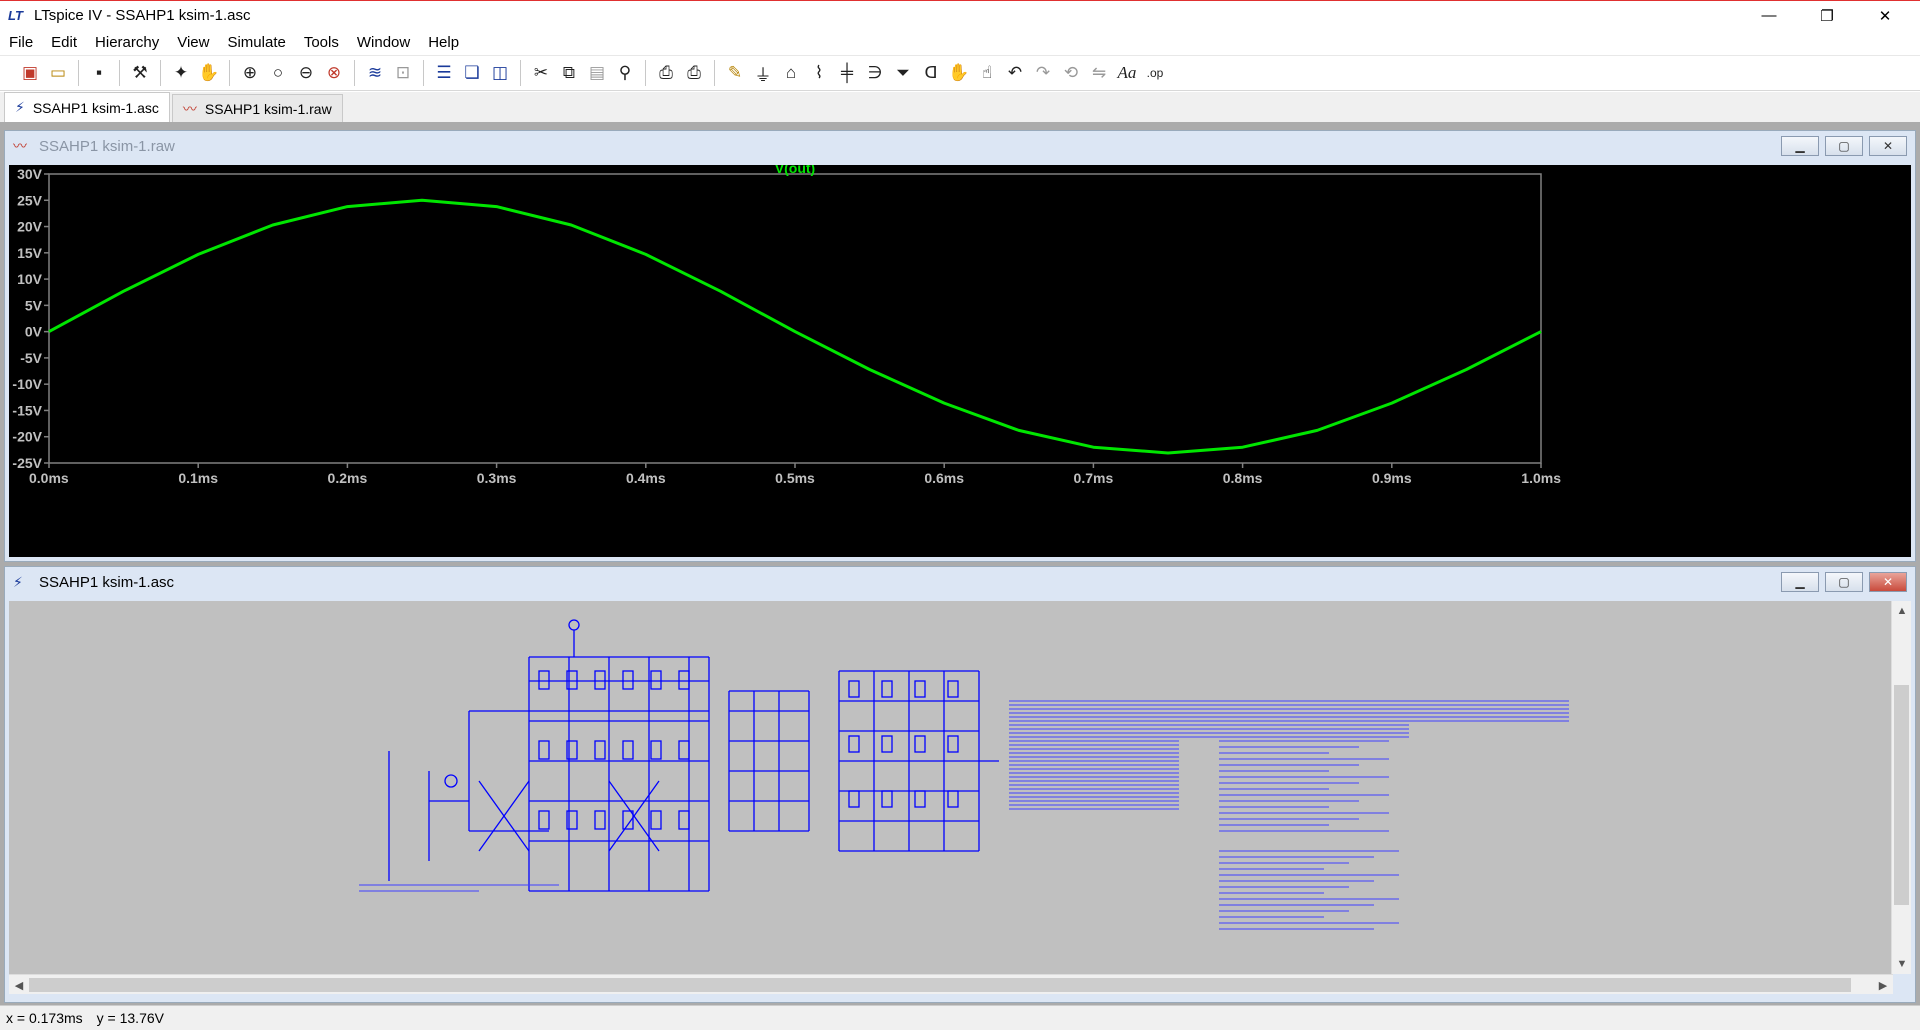  What do you see at coordinates (1902, 964) in the screenshot?
I see `scroll-down-icon: ▼` at bounding box center [1902, 964].